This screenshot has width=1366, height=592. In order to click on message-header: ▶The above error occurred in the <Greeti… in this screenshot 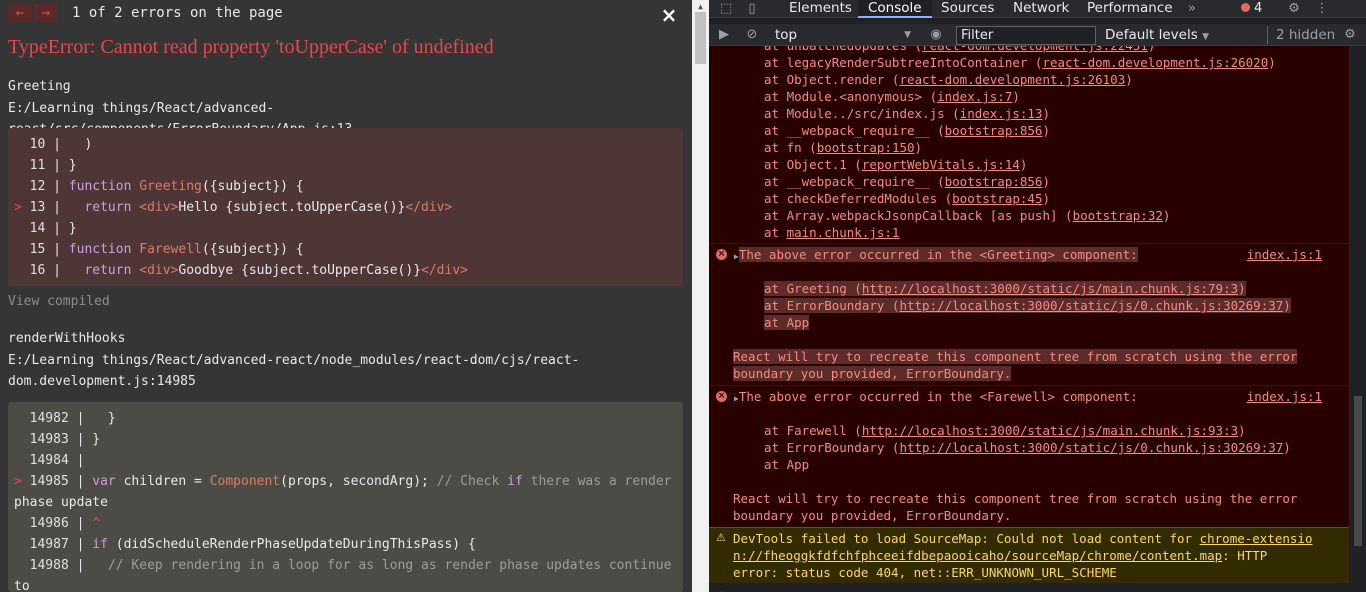, I will do `click(936, 255)`.